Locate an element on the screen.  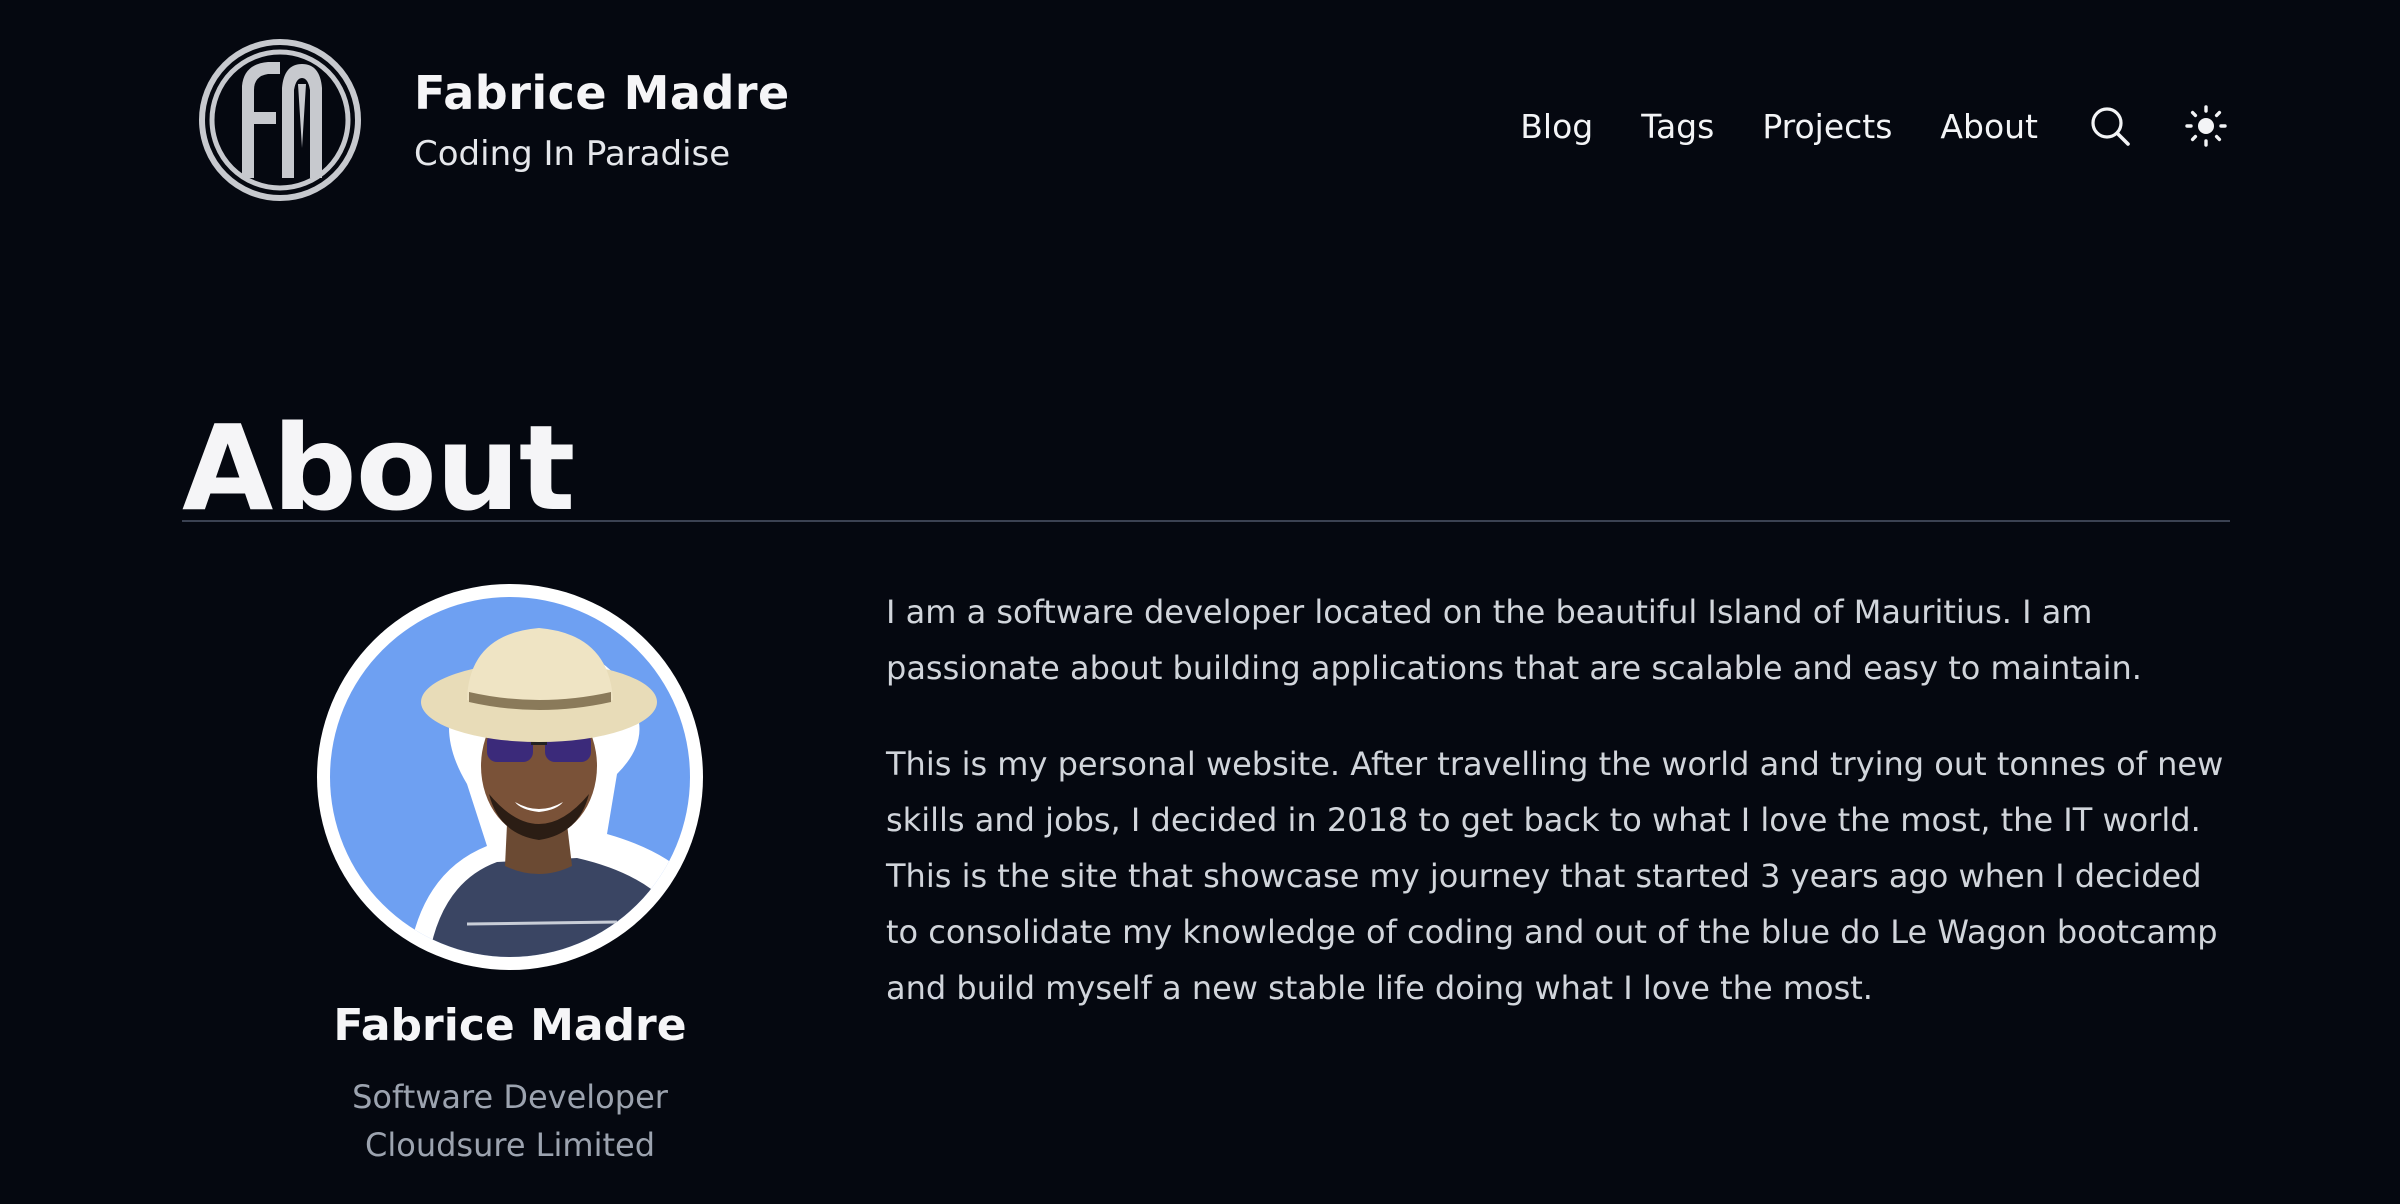
profile-role: Software Developer is located at coordinates (510, 1097).